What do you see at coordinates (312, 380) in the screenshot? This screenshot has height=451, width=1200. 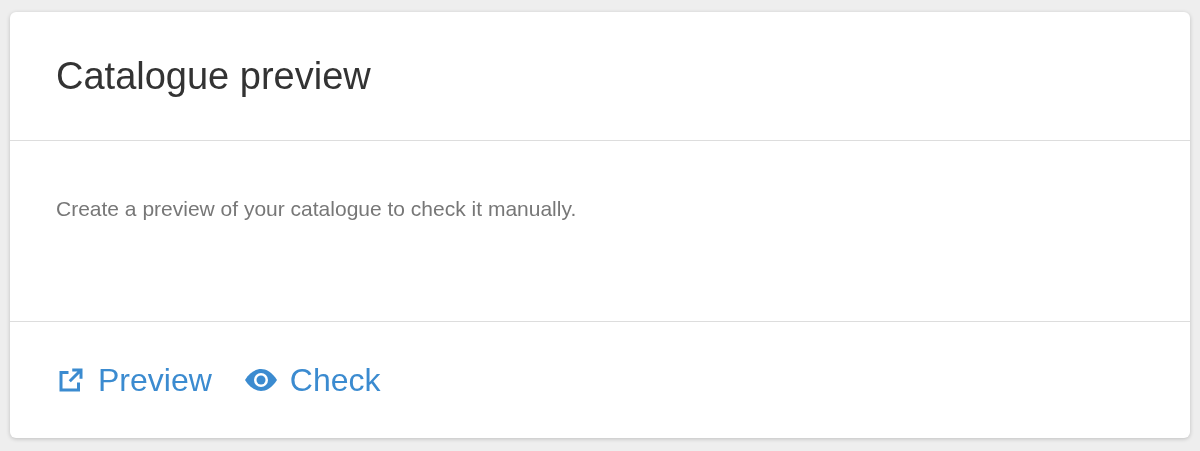 I see `action-link: Check` at bounding box center [312, 380].